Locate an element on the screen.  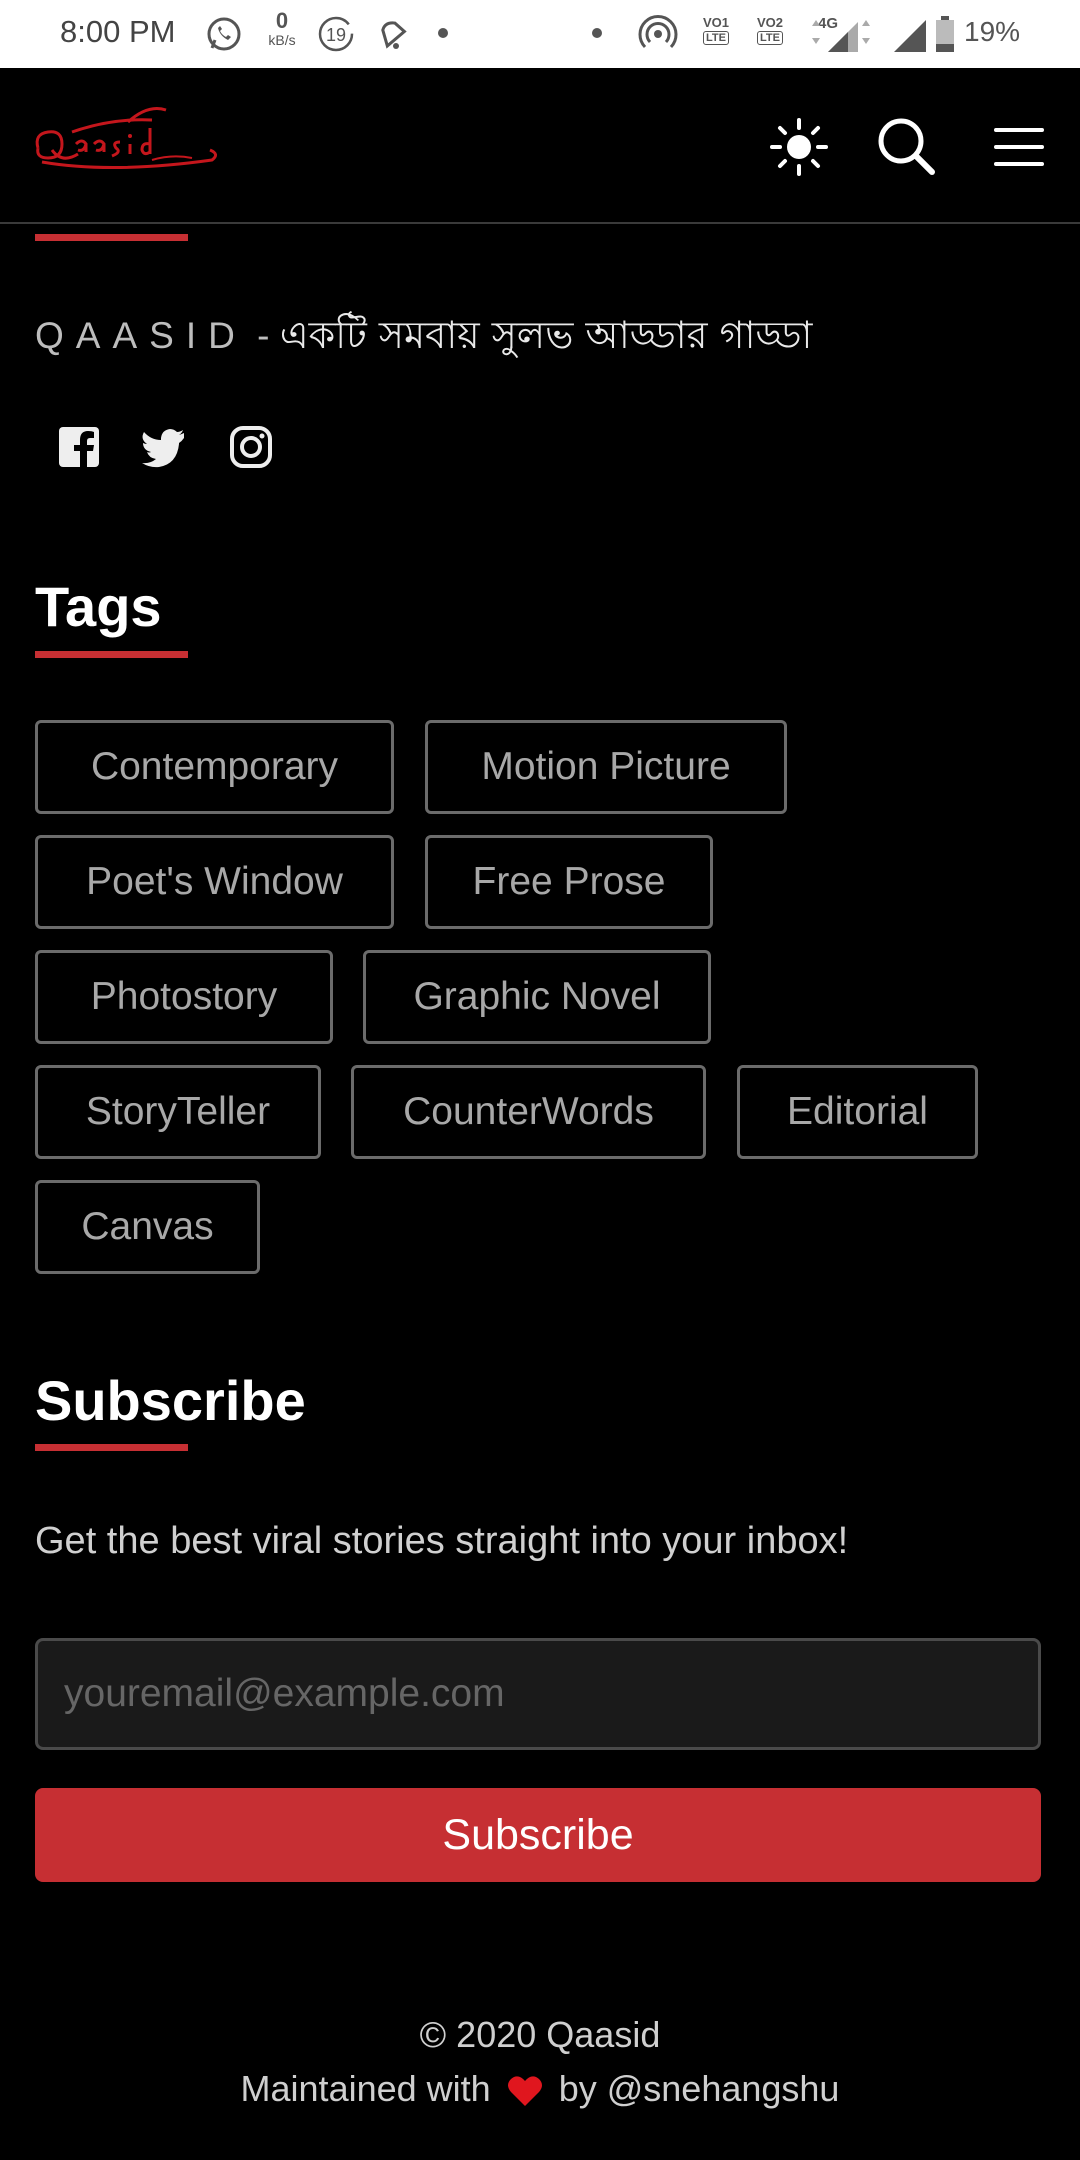
notification-count-icon: 19 is located at coordinates (336, 34).